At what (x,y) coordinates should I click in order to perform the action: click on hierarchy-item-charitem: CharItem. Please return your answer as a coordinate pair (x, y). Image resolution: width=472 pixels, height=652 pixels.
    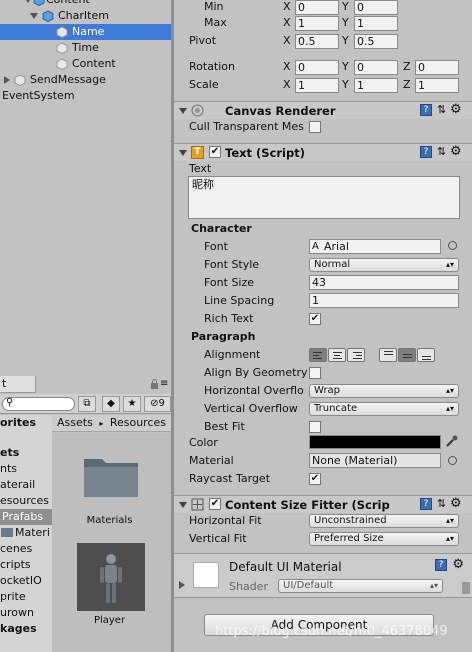
    Looking at the image, I should click on (85, 16).